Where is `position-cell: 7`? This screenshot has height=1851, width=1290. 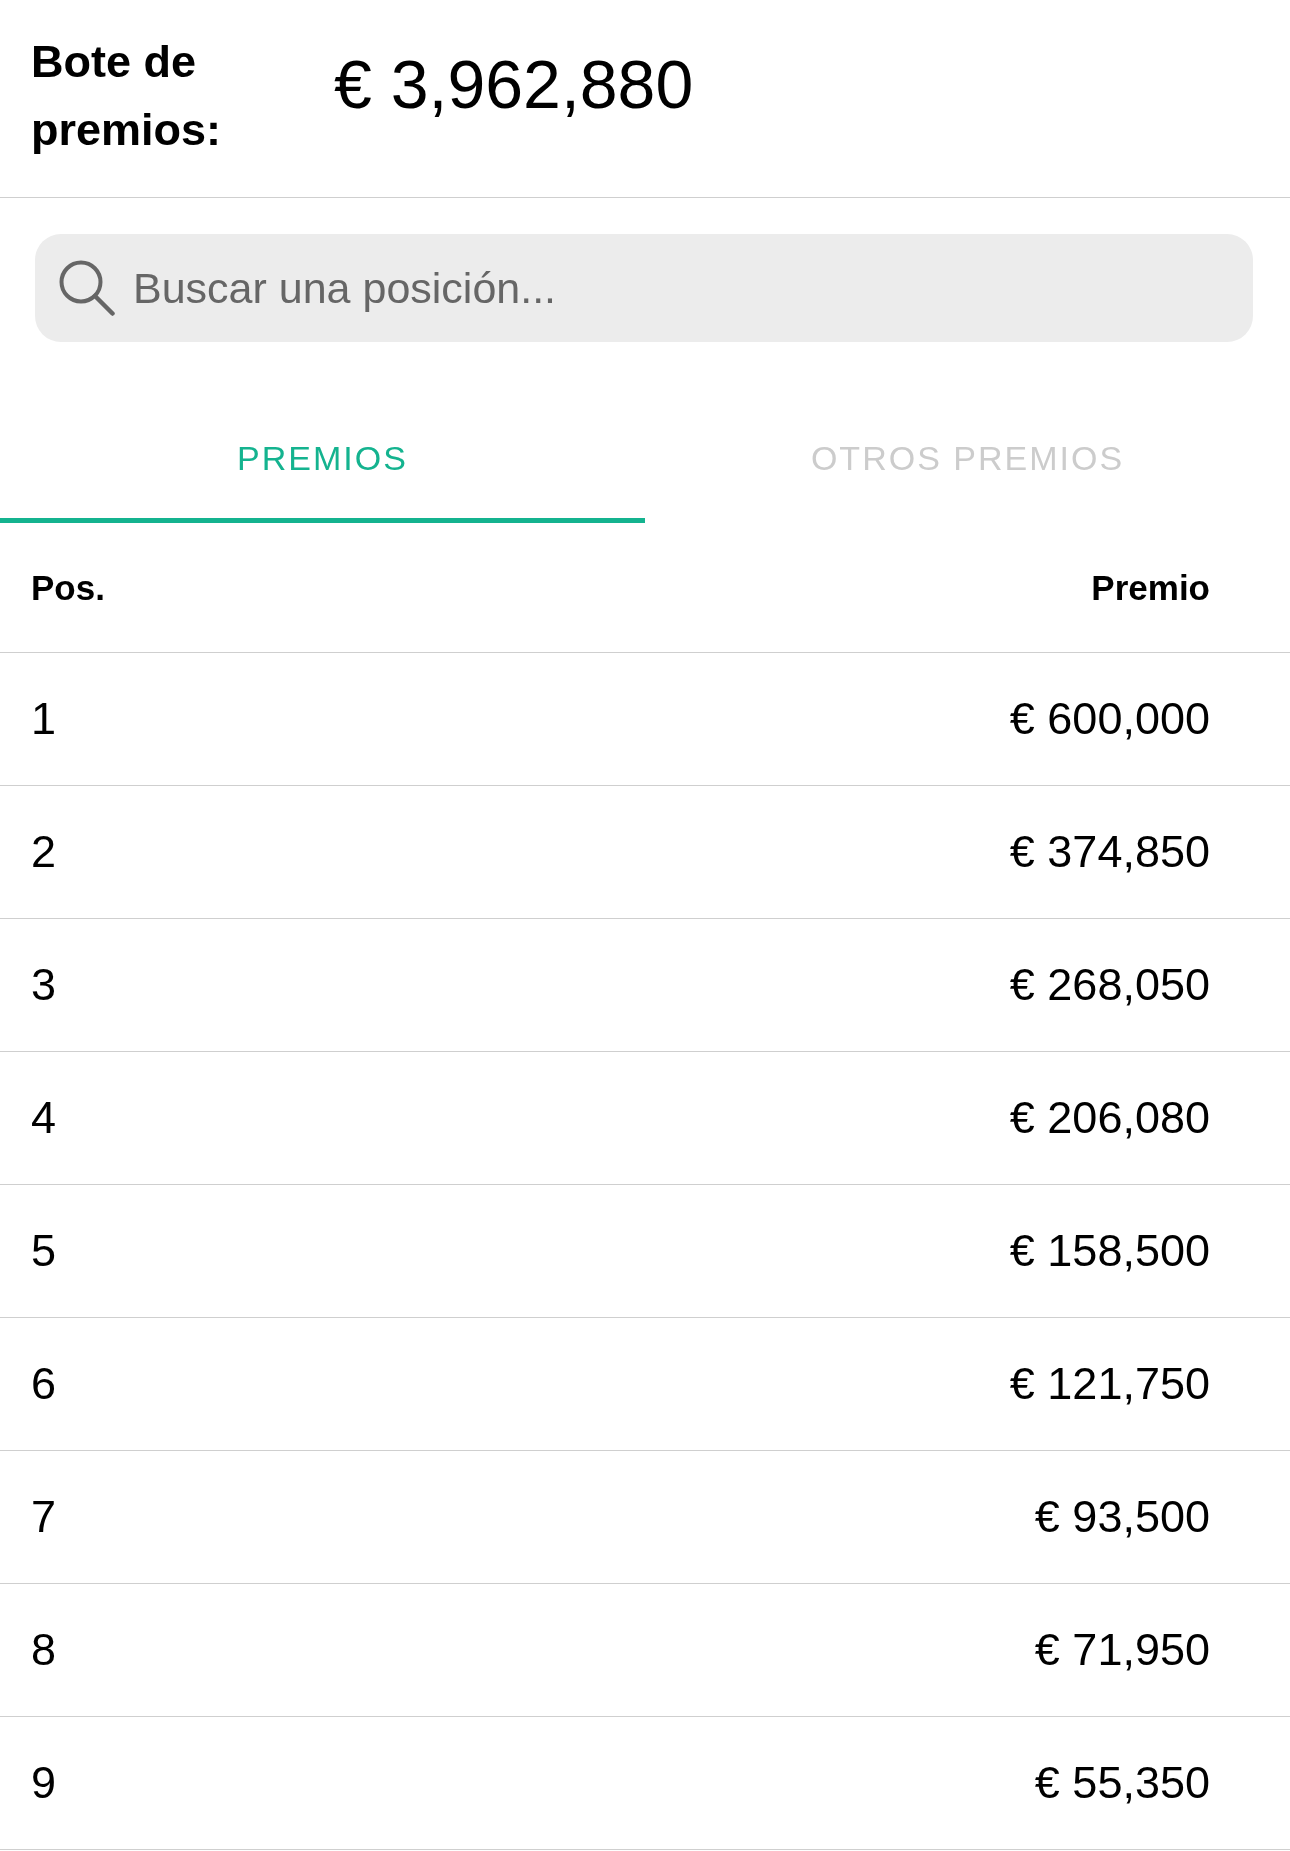 position-cell: 7 is located at coordinates (44, 1517).